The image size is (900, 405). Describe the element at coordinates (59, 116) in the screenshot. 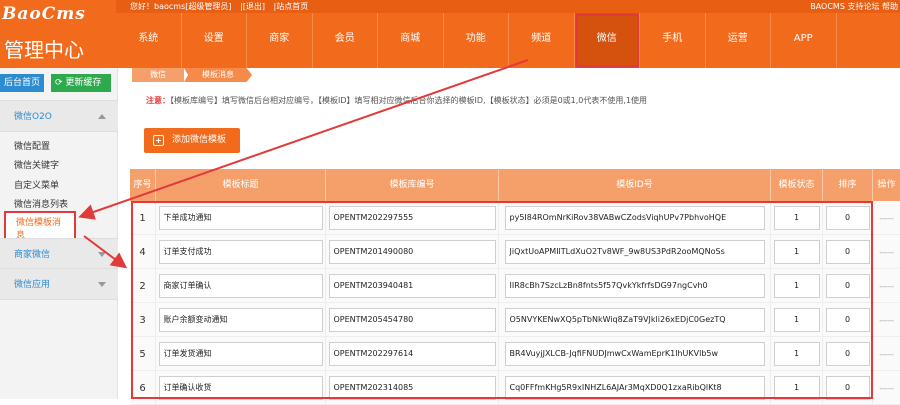

I see `sidebar-group-weixin-o2o: 微信O2O` at that location.